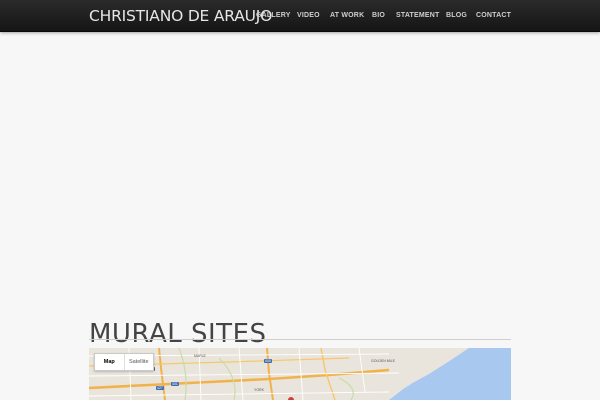  Describe the element at coordinates (175, 384) in the screenshot. I see `map-shield-401-b: 401` at that location.